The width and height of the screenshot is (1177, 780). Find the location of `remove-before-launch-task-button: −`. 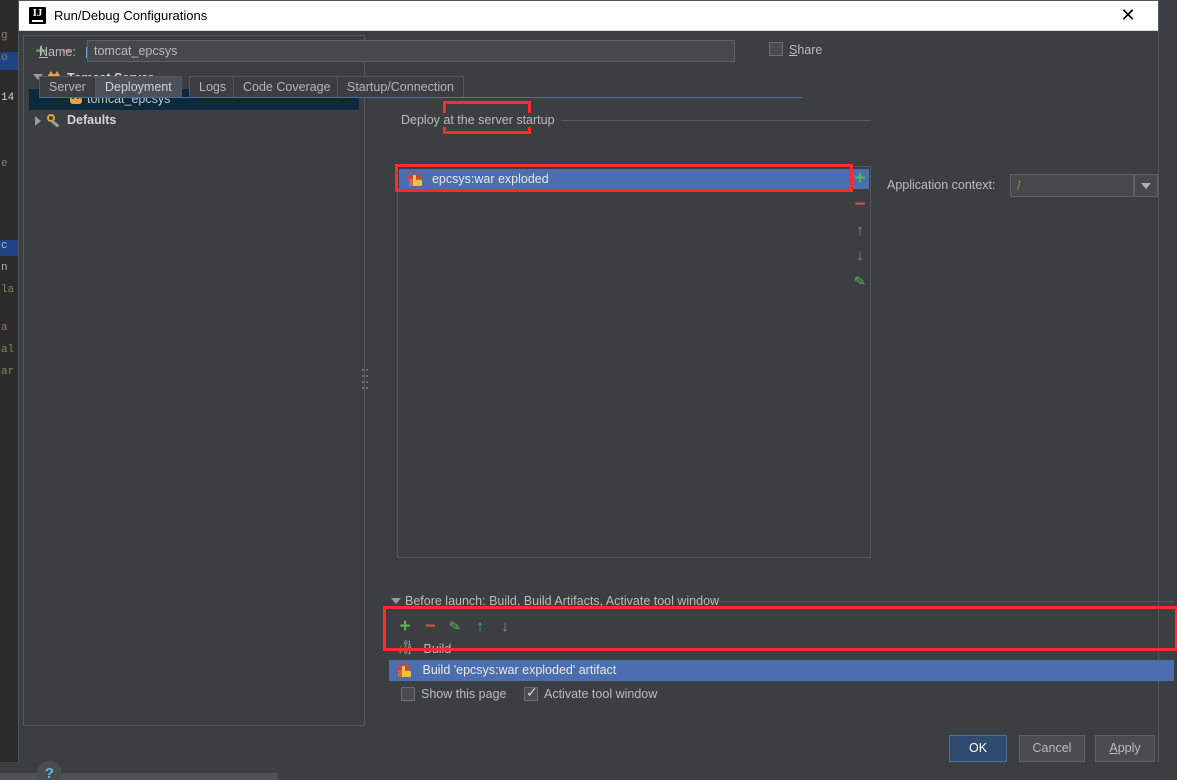

remove-before-launch-task-button: − is located at coordinates (430, 626).